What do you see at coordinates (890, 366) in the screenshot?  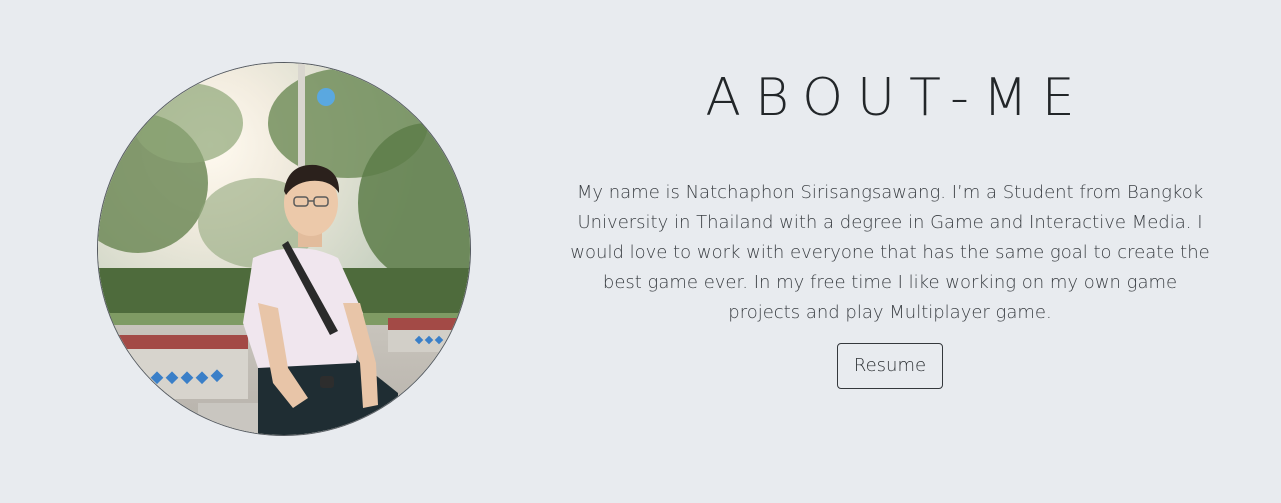 I see `resume-button: Resume` at bounding box center [890, 366].